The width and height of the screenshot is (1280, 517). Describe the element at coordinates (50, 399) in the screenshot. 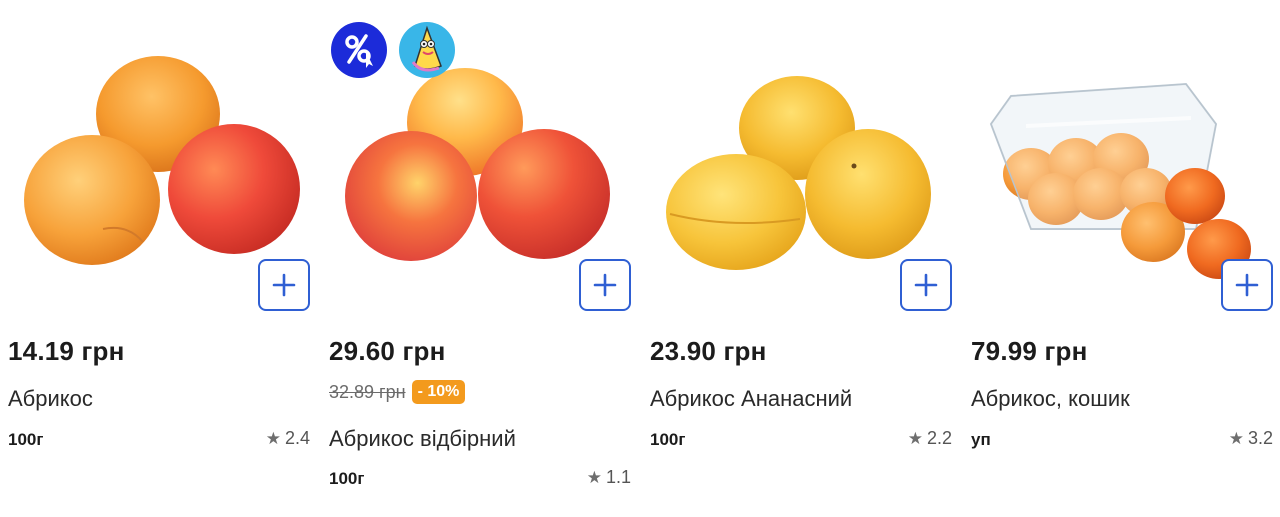

I see `product-name: Абрикос` at that location.